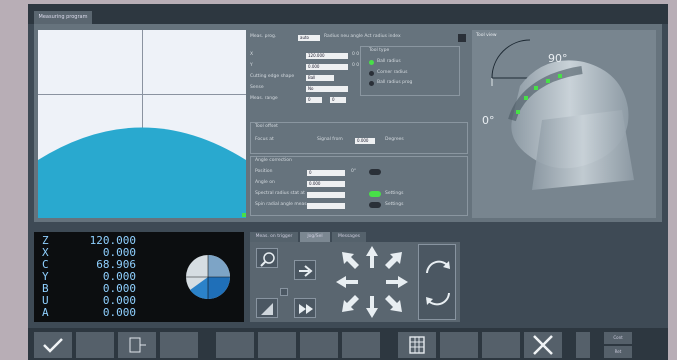 This screenshot has height=360, width=677. I want to click on spec-field, so click(326, 195).